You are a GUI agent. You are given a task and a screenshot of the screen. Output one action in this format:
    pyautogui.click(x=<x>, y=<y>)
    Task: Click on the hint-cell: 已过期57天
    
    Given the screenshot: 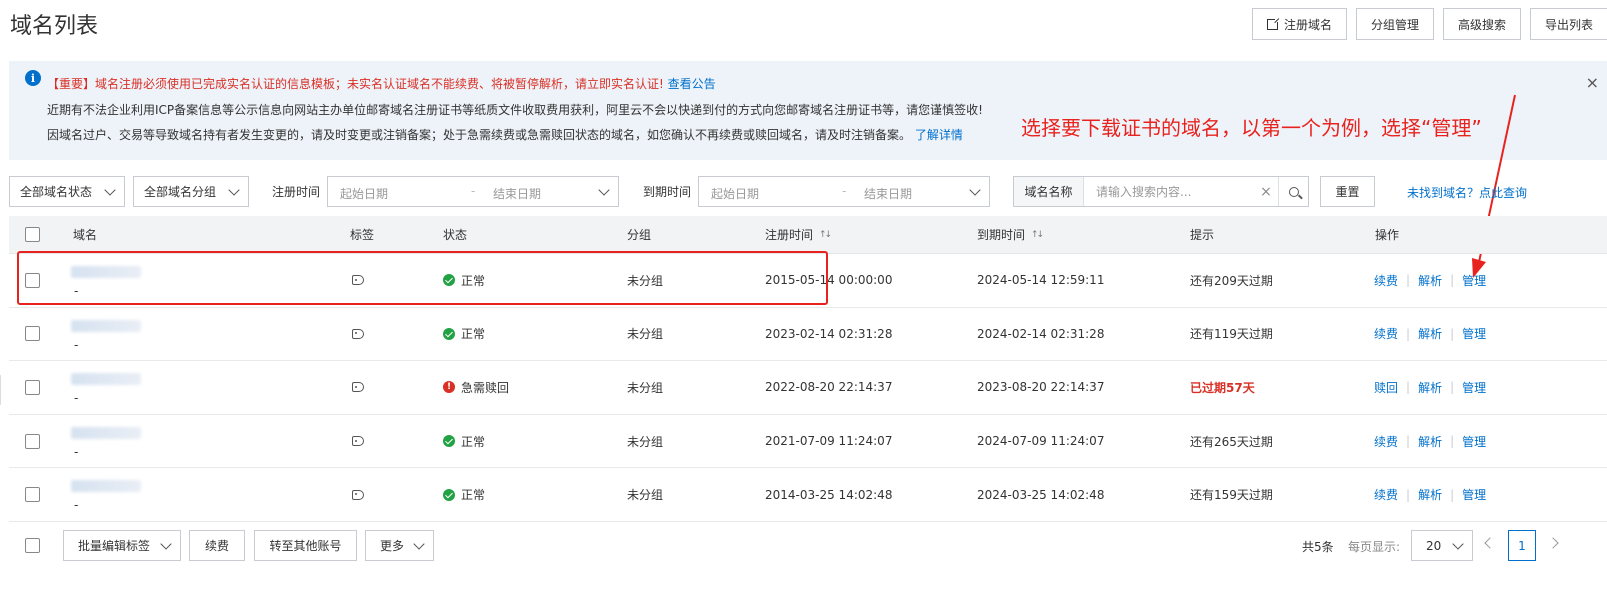 What is the action you would take?
    pyautogui.click(x=1222, y=387)
    